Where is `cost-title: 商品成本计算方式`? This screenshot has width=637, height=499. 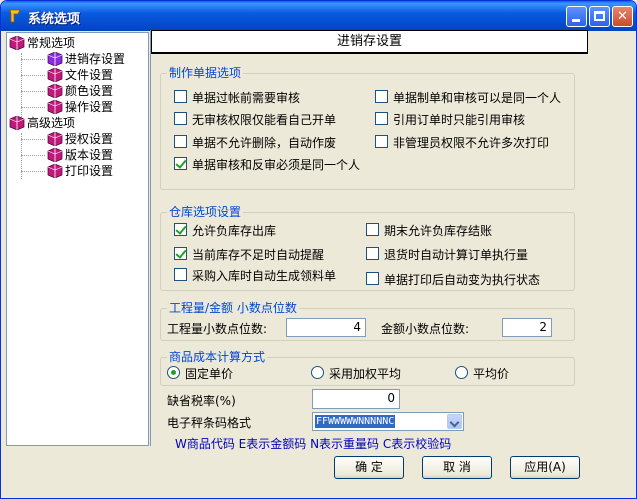 cost-title: 商品成本计算方式 is located at coordinates (217, 357).